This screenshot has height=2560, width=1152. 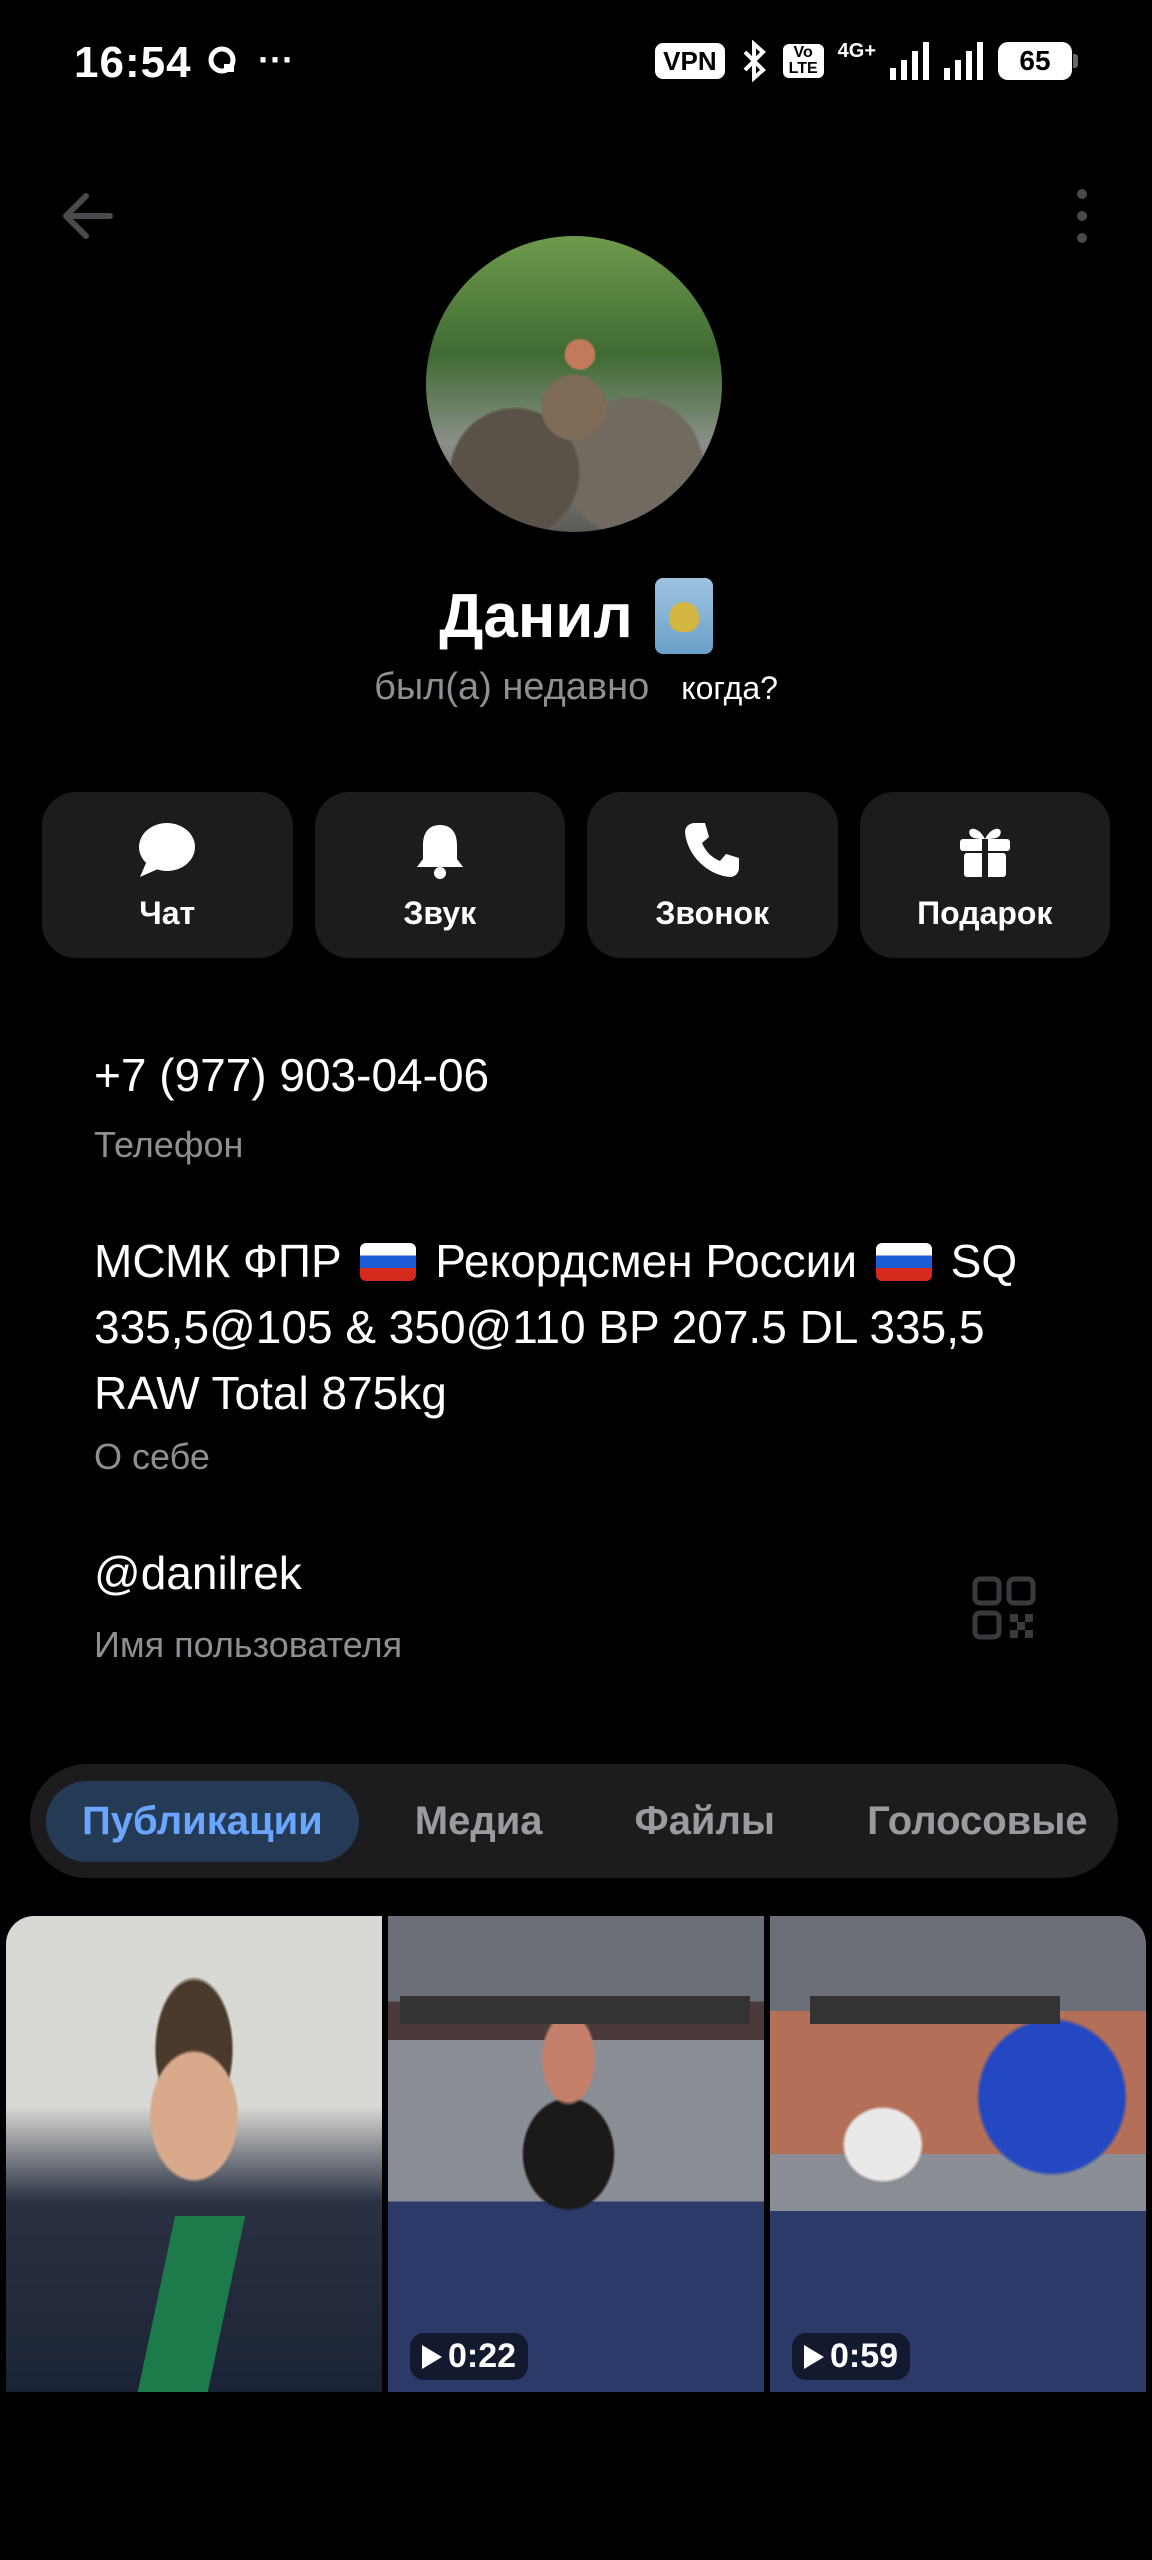 What do you see at coordinates (222, 60) in the screenshot?
I see `chat-notification-icon` at bounding box center [222, 60].